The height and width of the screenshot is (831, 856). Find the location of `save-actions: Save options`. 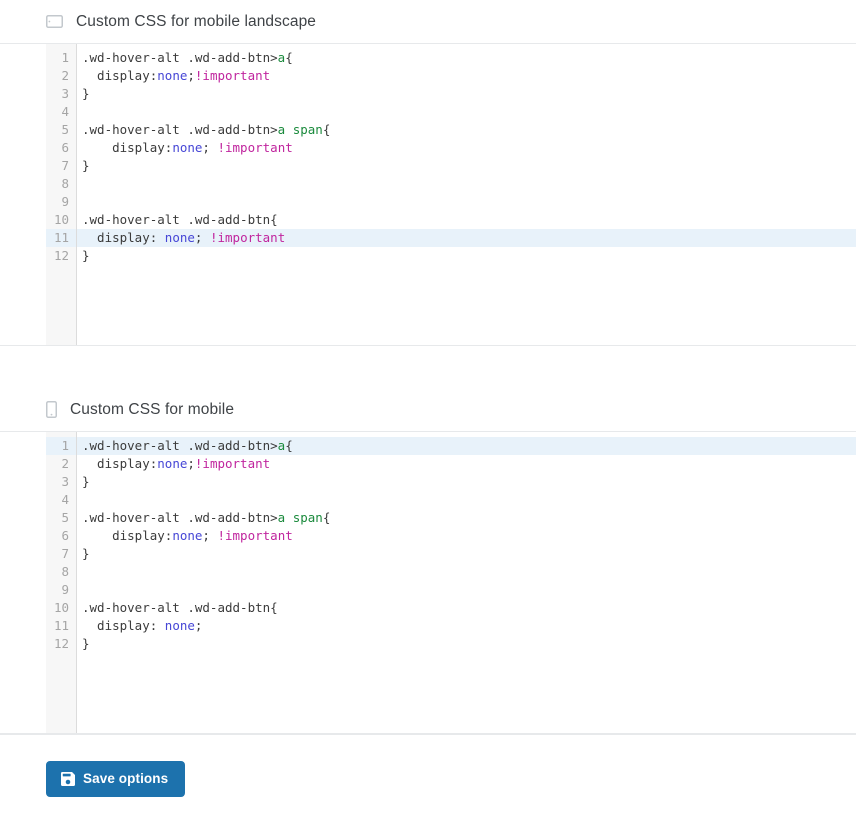

save-actions: Save options is located at coordinates (428, 766).